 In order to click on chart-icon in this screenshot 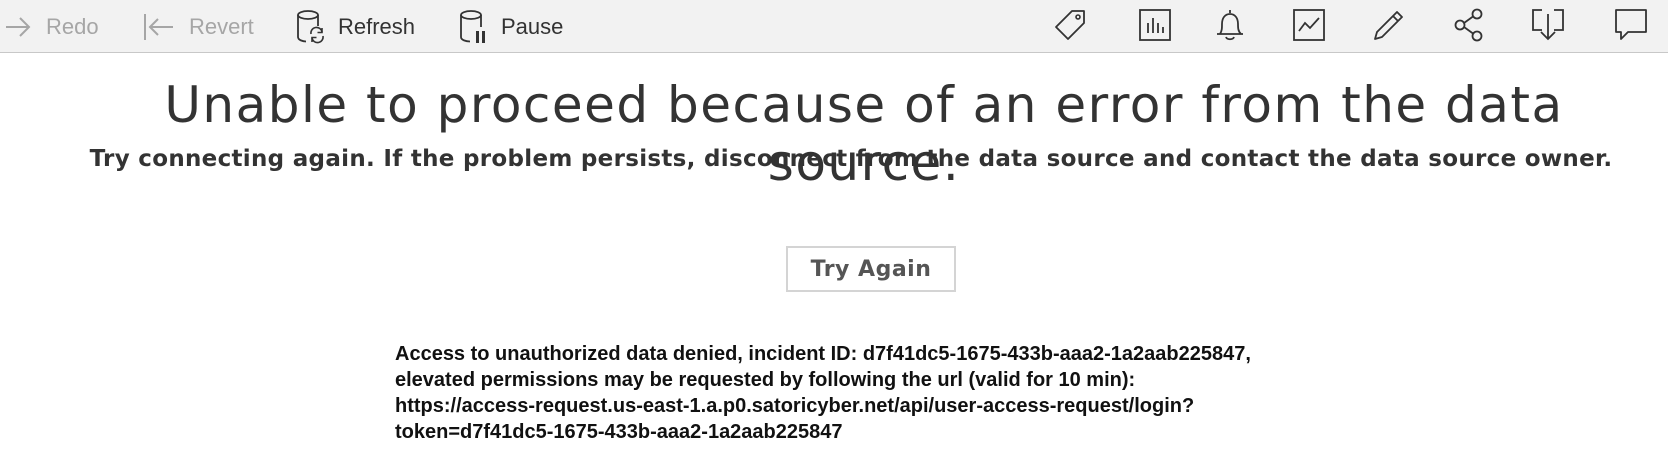, I will do `click(1155, 27)`.